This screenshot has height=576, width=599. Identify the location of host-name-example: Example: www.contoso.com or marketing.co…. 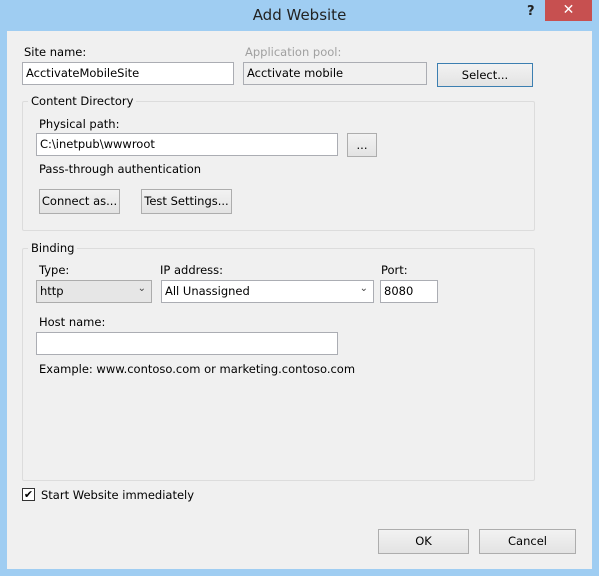
(197, 369).